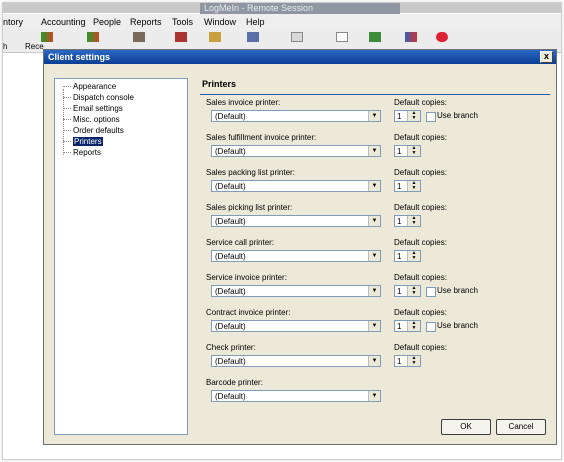  What do you see at coordinates (420, 172) in the screenshot?
I see `sales-packing-list-copies-label: Default copies:` at bounding box center [420, 172].